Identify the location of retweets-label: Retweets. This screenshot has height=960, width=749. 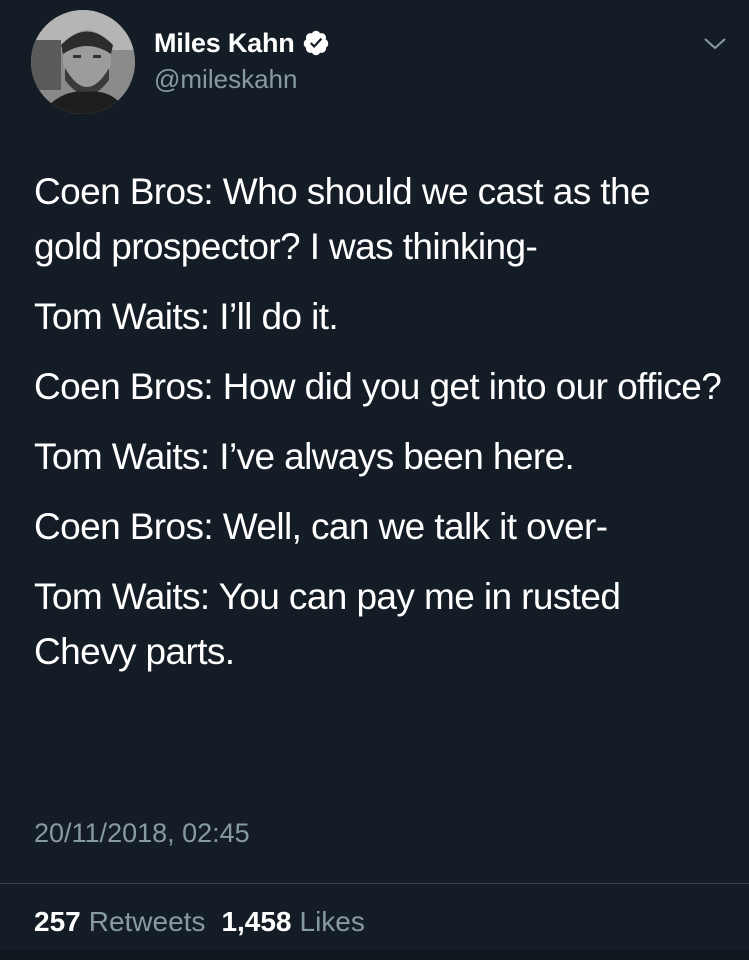
(147, 921).